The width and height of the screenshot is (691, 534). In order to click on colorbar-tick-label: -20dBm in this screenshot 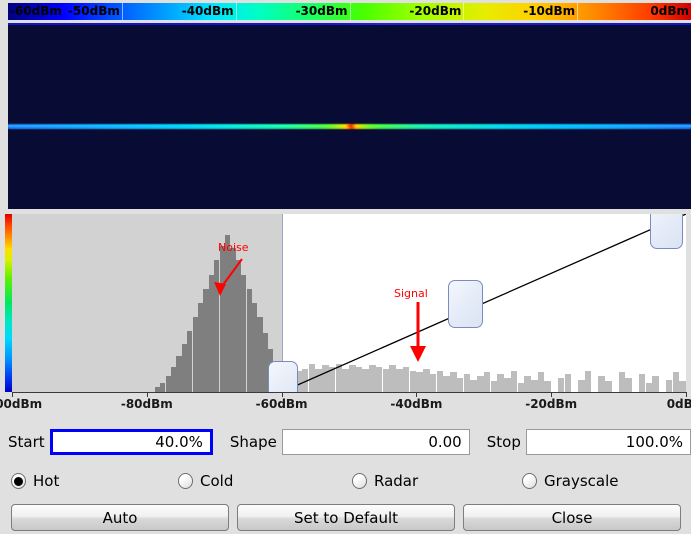, I will do `click(435, 11)`.